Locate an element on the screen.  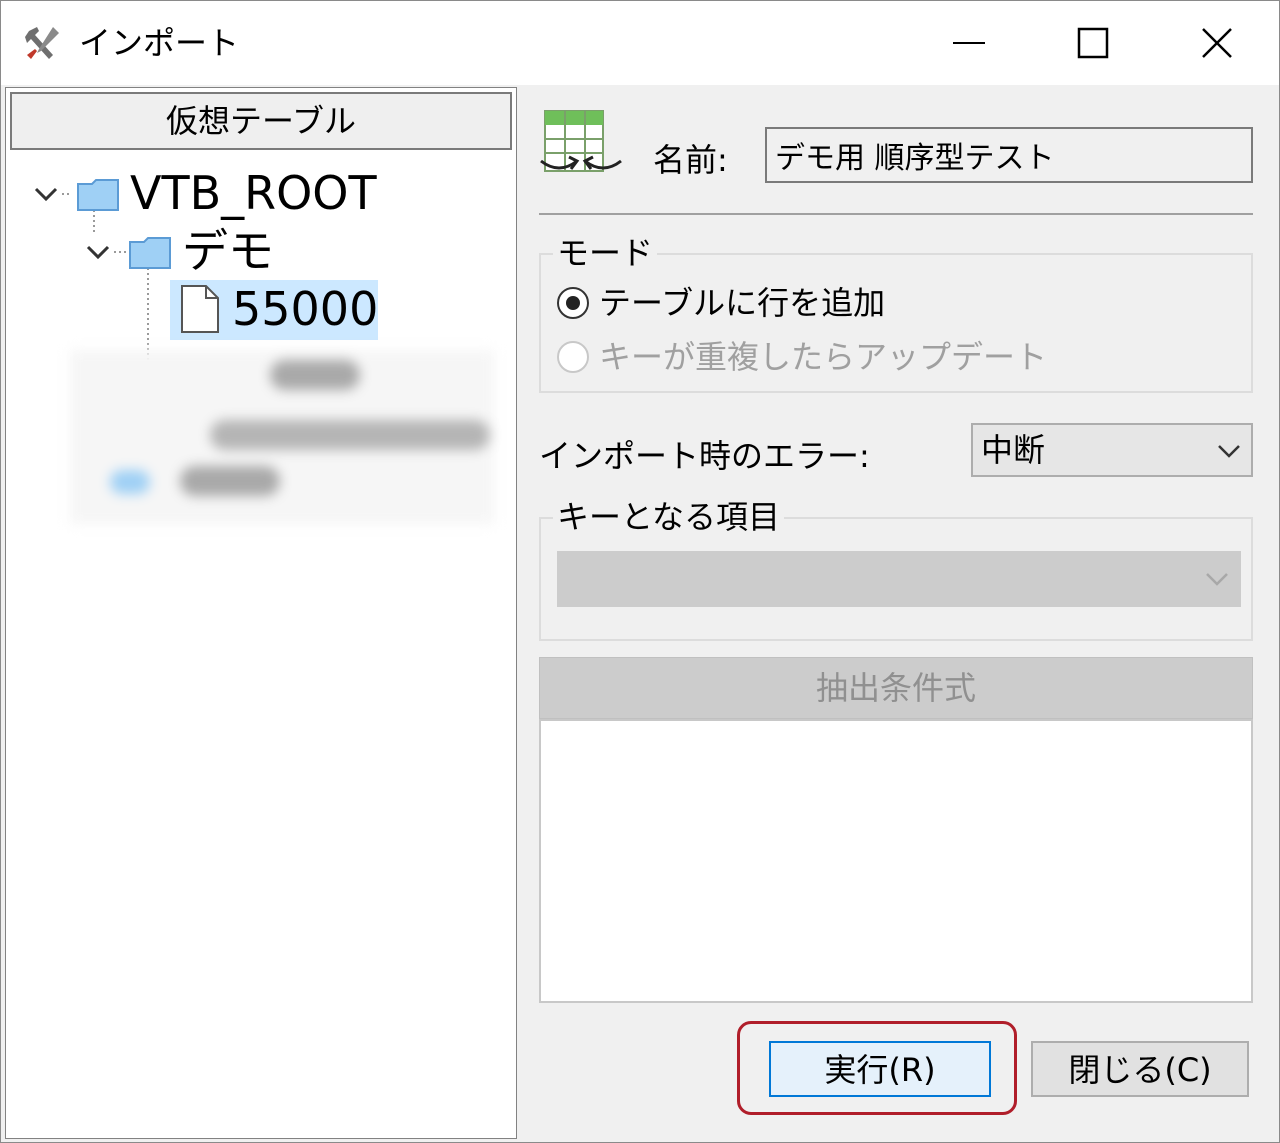
close-icon is located at coordinates (1217, 43).